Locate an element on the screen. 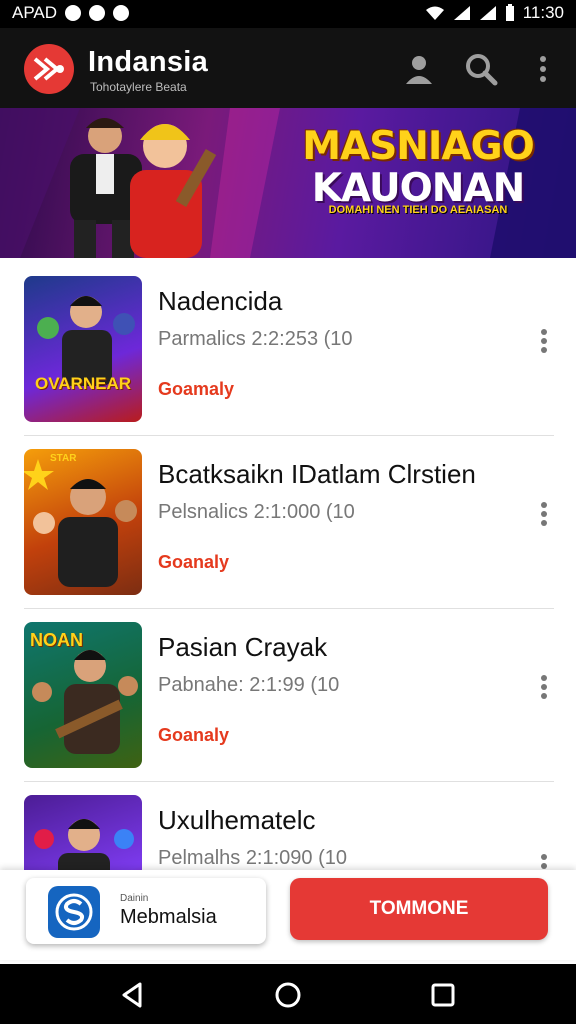  carrier-label: APAD is located at coordinates (35, 12).